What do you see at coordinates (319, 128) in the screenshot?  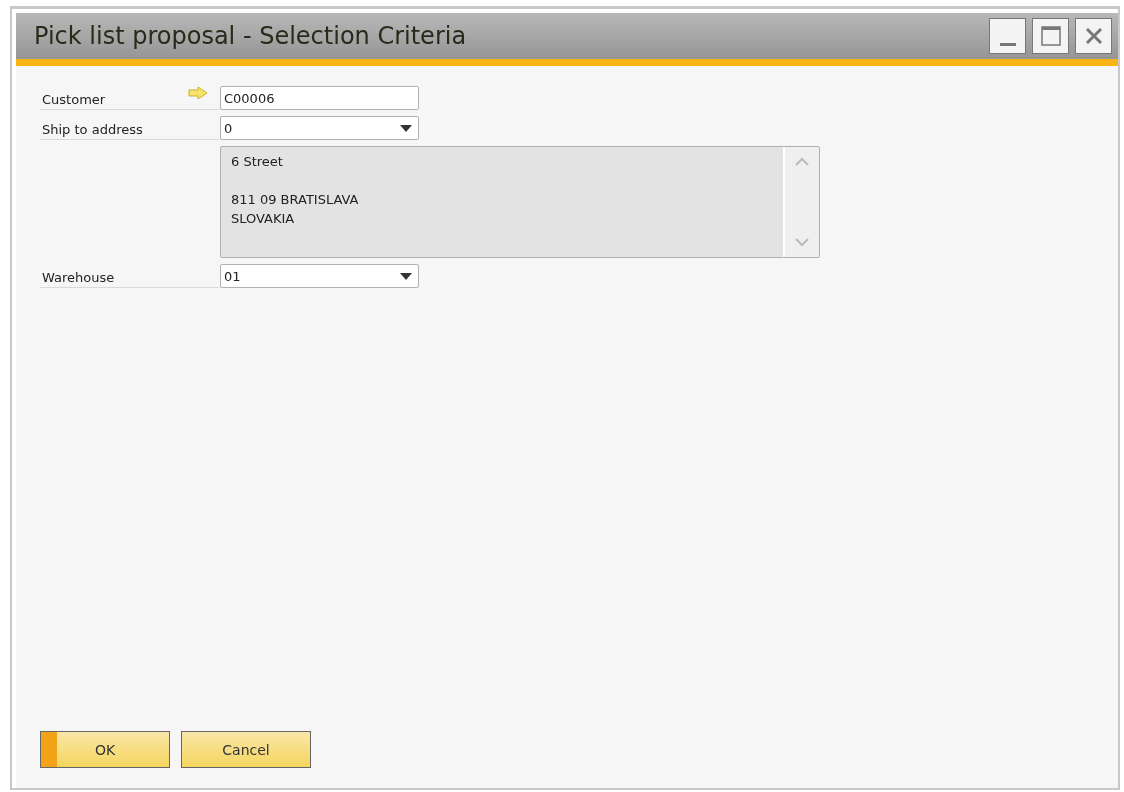 I see `dropdown-field: 0` at bounding box center [319, 128].